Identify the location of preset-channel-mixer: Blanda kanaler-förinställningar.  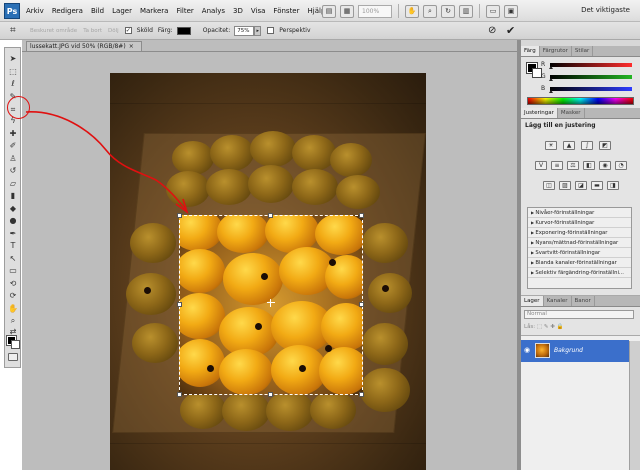
(579, 263).